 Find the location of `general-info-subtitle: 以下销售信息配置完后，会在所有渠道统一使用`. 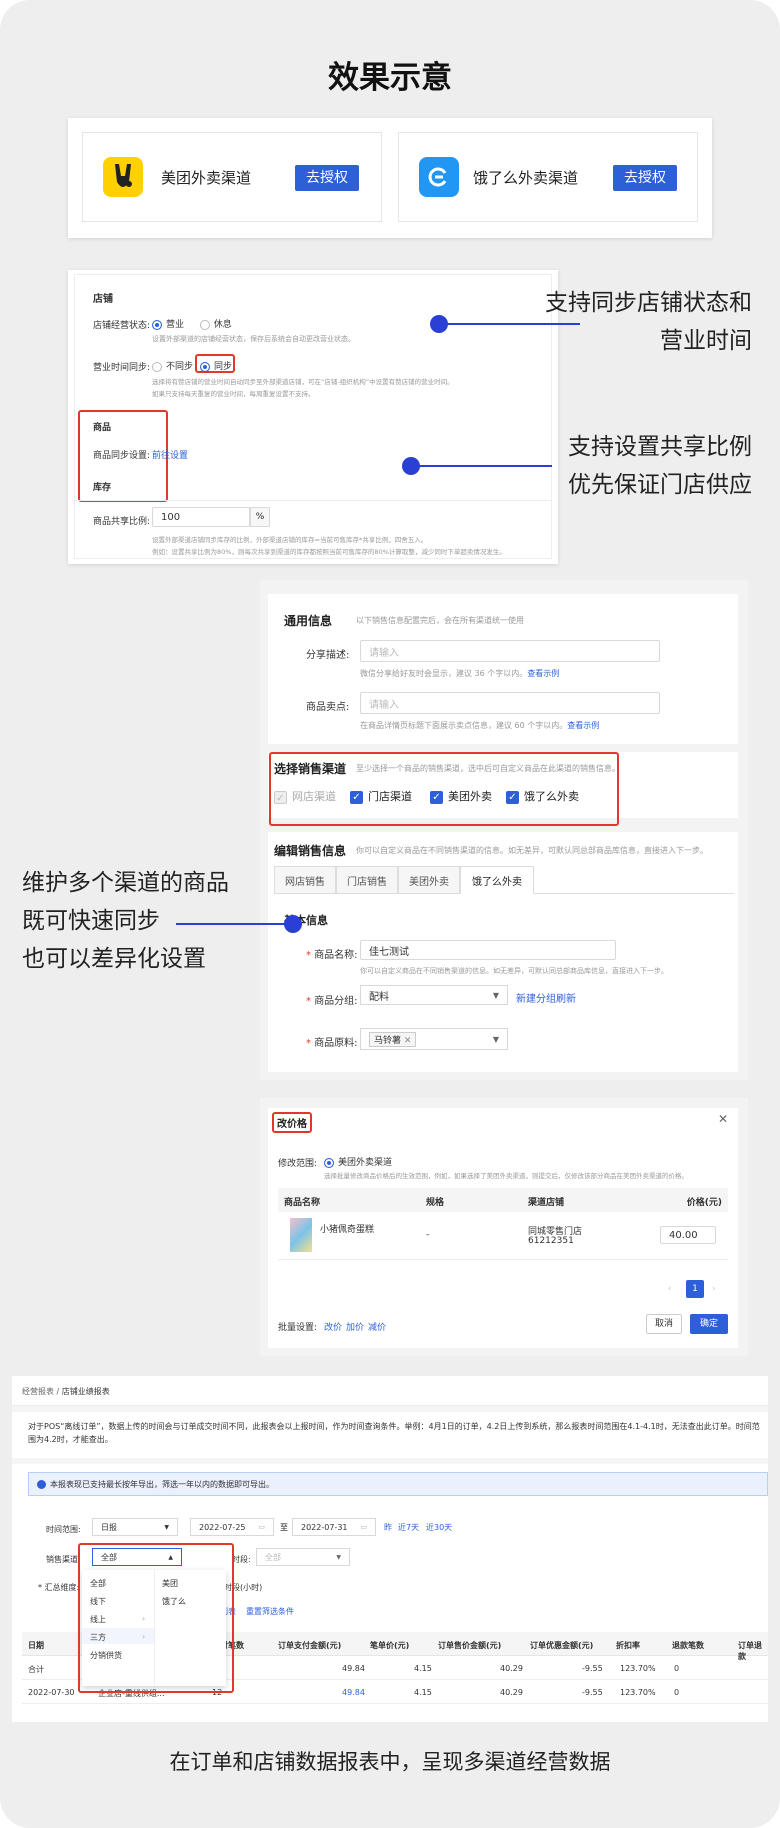

general-info-subtitle: 以下销售信息配置完后，会在所有渠道统一使用 is located at coordinates (440, 620).